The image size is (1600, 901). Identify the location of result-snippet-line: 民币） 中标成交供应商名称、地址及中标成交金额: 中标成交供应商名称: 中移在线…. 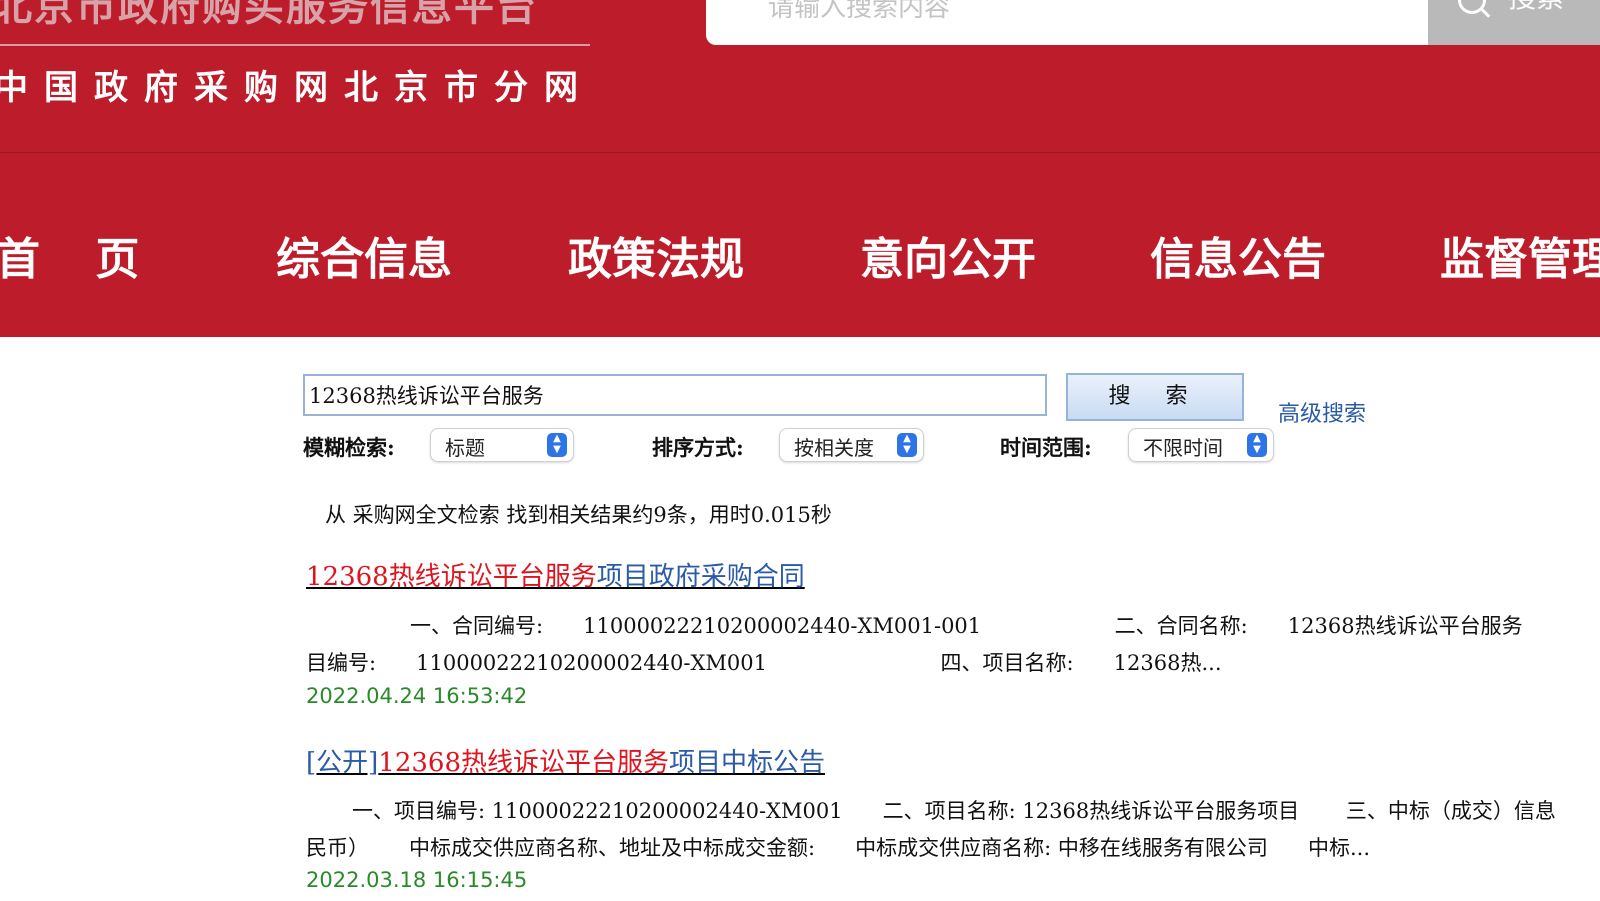
(838, 848).